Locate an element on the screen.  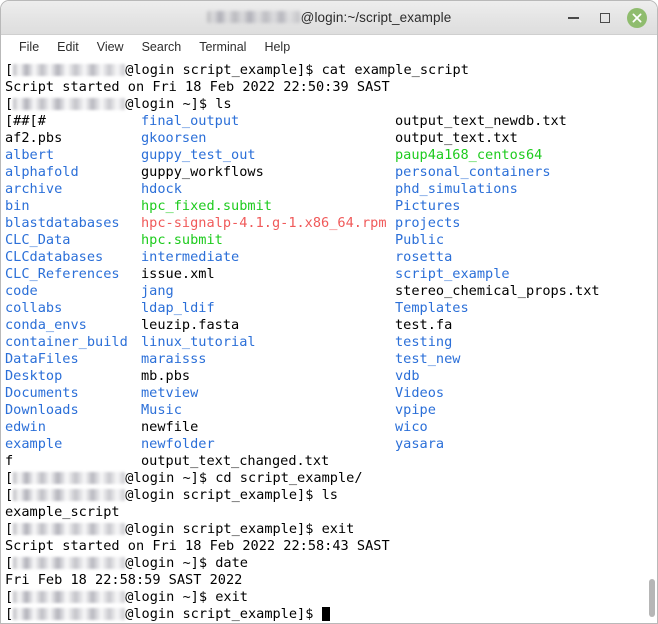
ls-entry: Videos is located at coordinates (420, 393).